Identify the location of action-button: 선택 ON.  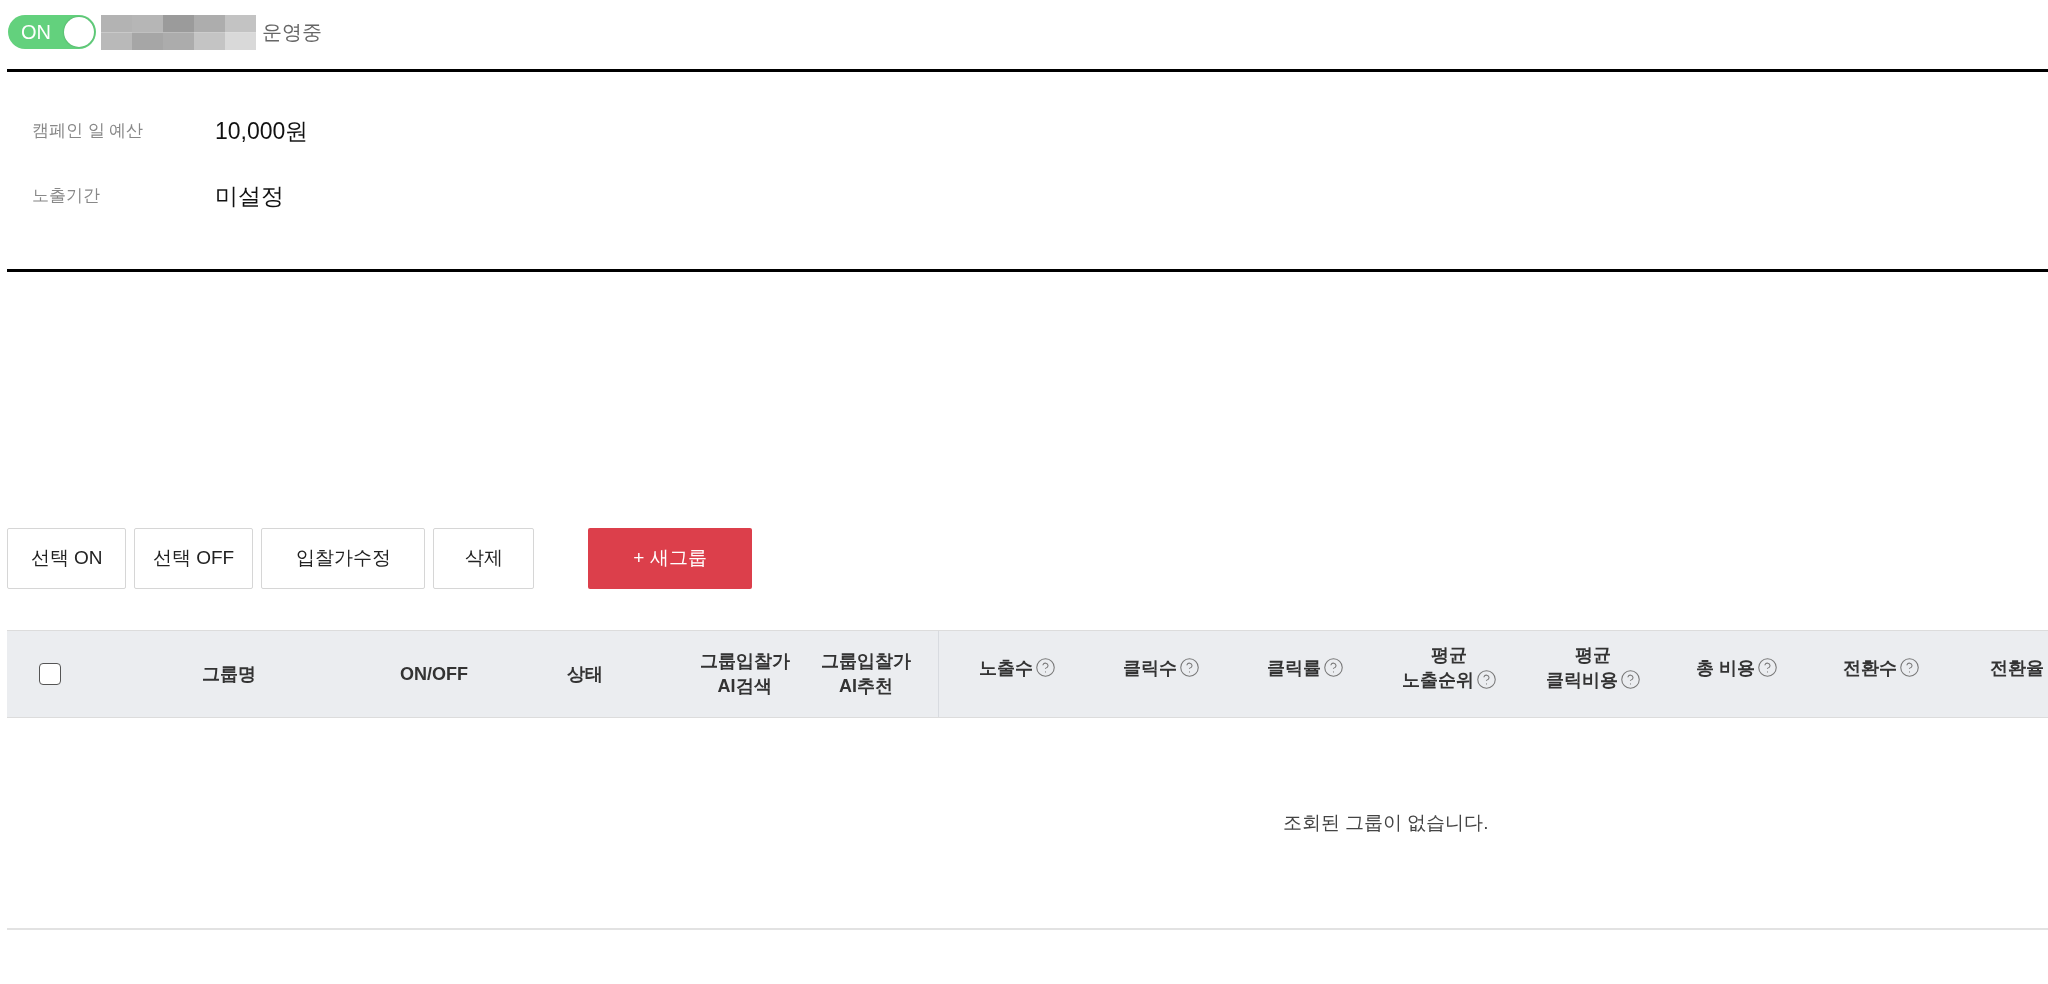
(66, 558).